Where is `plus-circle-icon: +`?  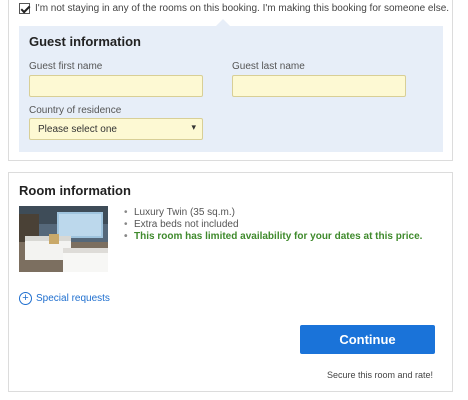
plus-circle-icon: + is located at coordinates (25, 298).